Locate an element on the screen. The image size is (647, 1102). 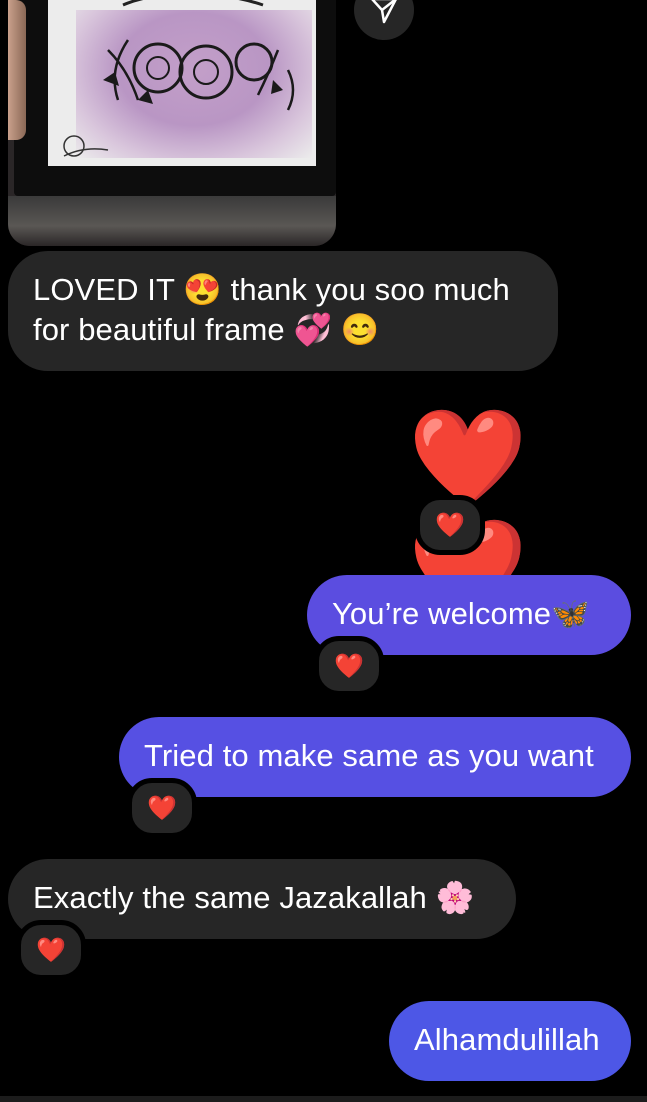
message-text: Exactly the same Jazakallah 🌸 is located at coordinates (254, 897).